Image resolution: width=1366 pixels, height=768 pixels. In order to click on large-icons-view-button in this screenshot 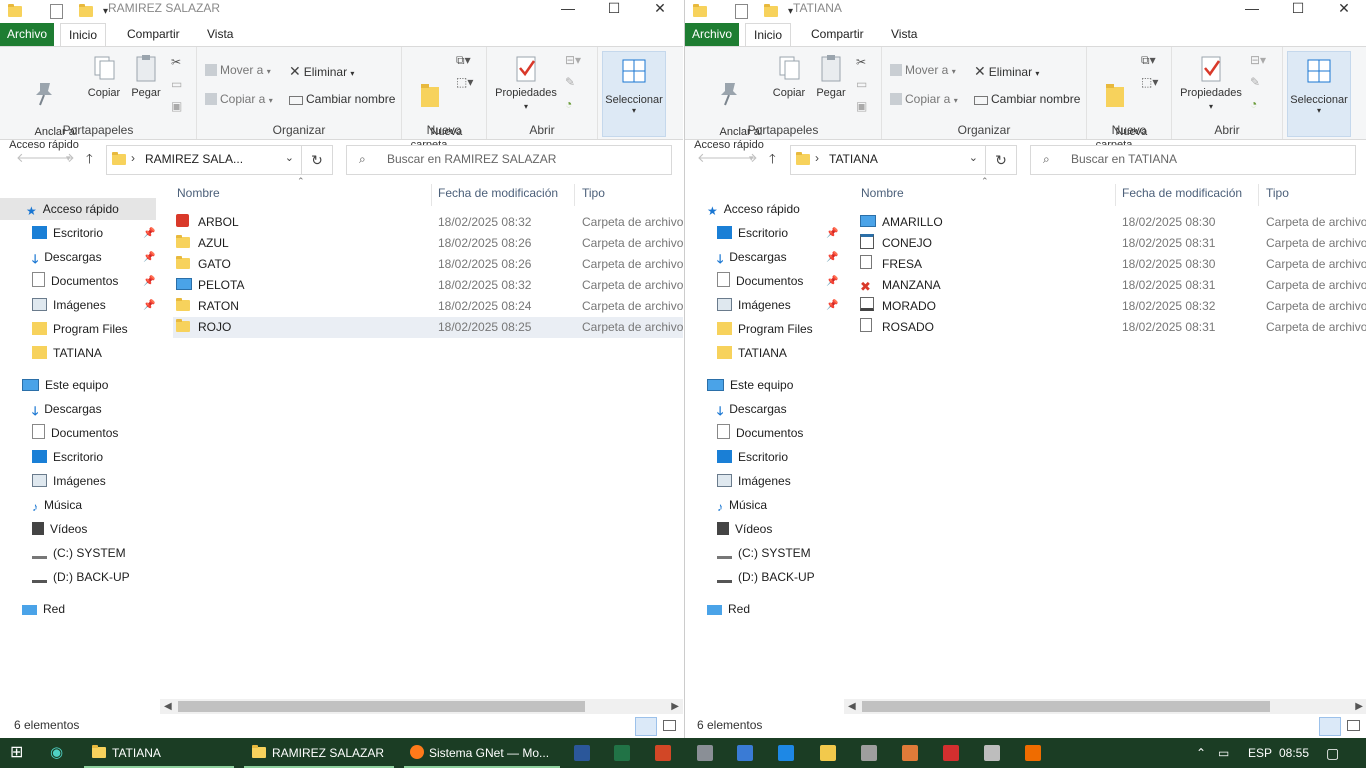, I will do `click(1352, 725)`.